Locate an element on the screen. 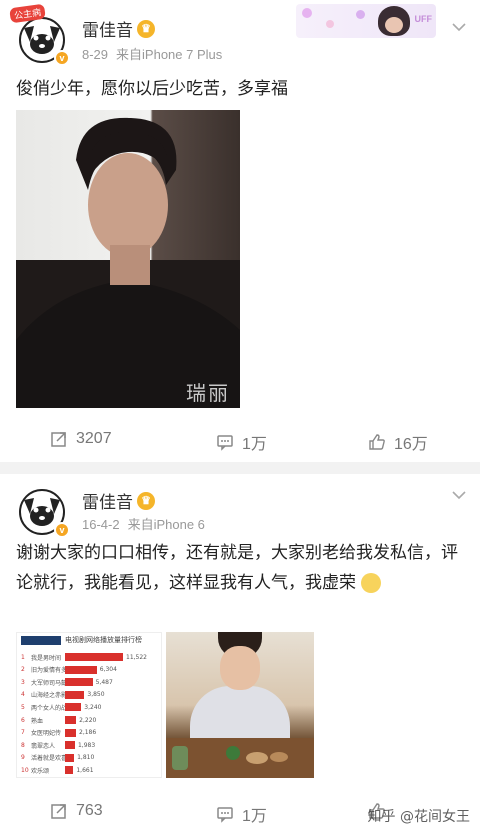 The image size is (480, 836). jar-icon is located at coordinates (180, 758).